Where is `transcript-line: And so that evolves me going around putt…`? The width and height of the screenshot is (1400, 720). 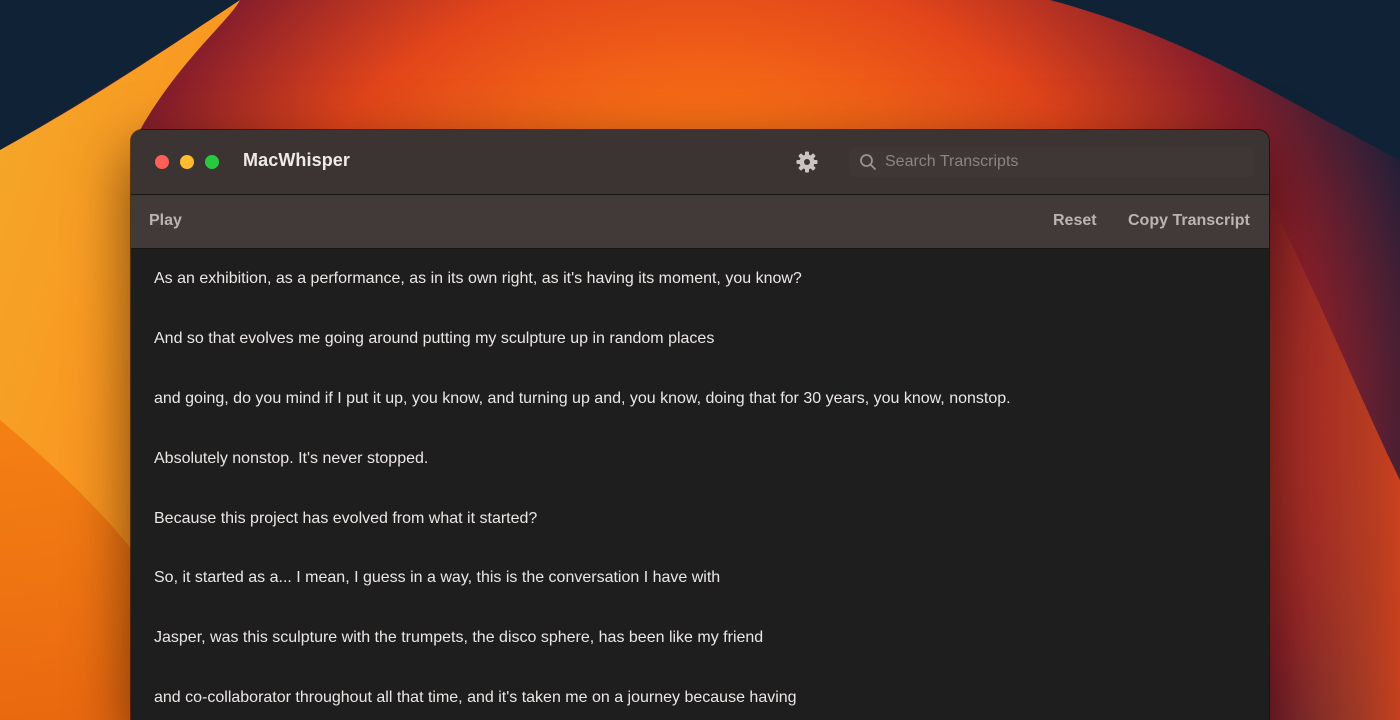
transcript-line: And so that evolves me going around putt… is located at coordinates (434, 339).